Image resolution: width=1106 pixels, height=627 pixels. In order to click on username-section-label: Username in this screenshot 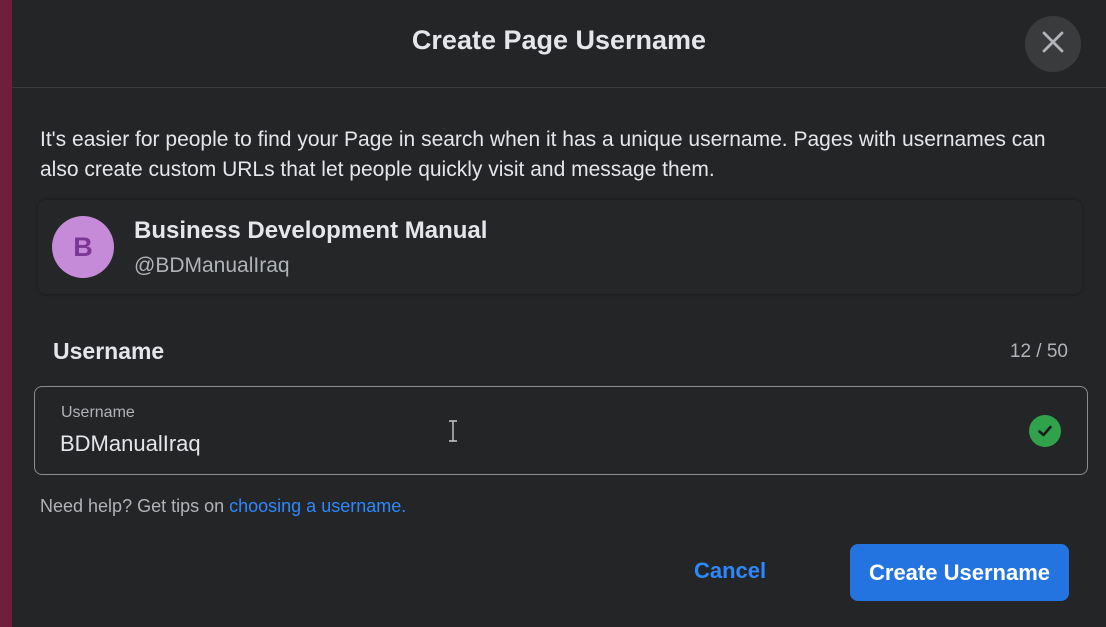, I will do `click(109, 351)`.